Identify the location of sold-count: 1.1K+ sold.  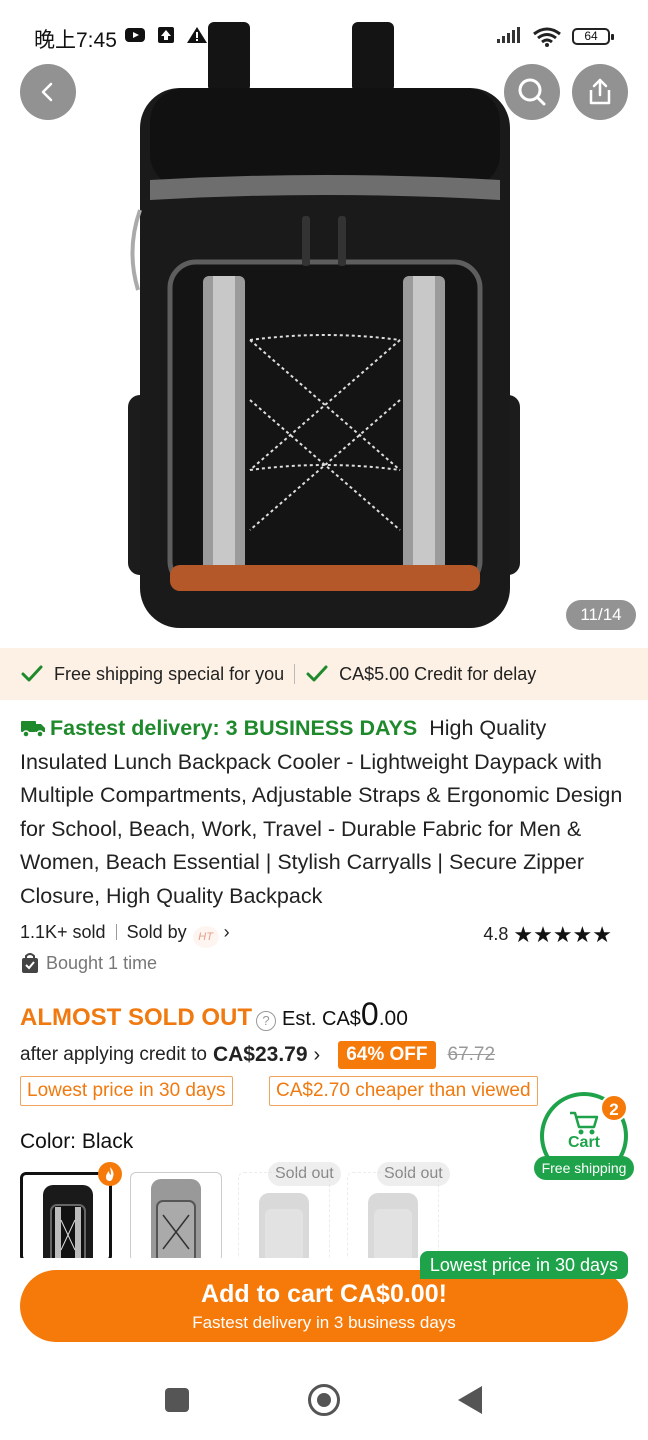
(63, 932).